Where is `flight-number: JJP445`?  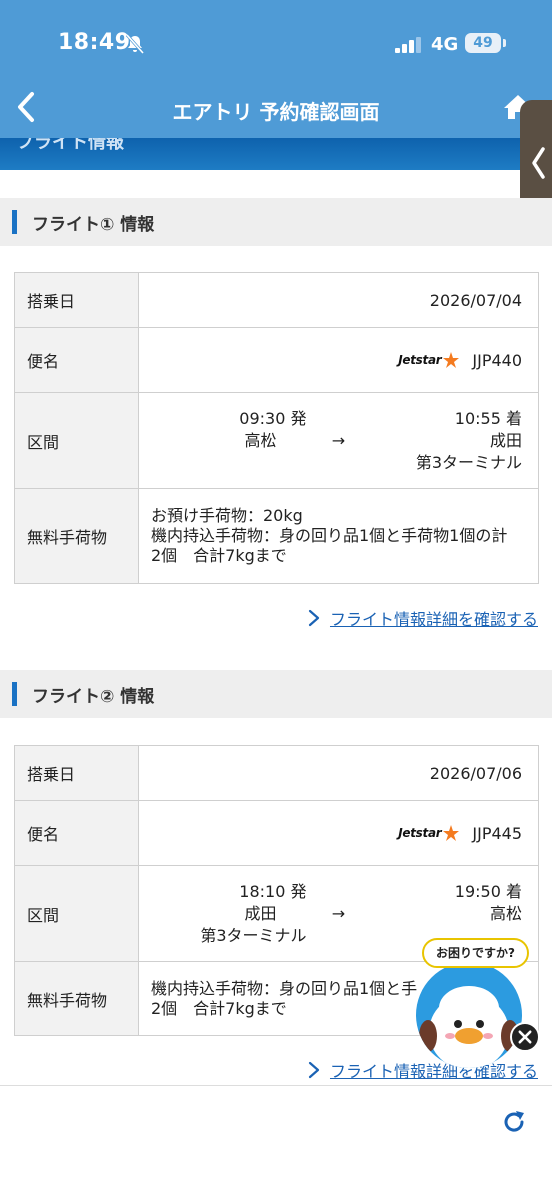 flight-number: JJP445 is located at coordinates (497, 833).